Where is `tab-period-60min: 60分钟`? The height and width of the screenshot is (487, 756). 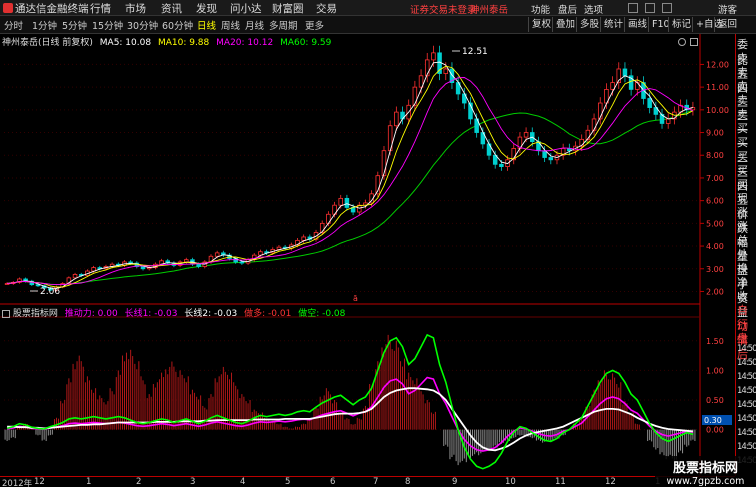 tab-period-60min: 60分钟 is located at coordinates (177, 25).